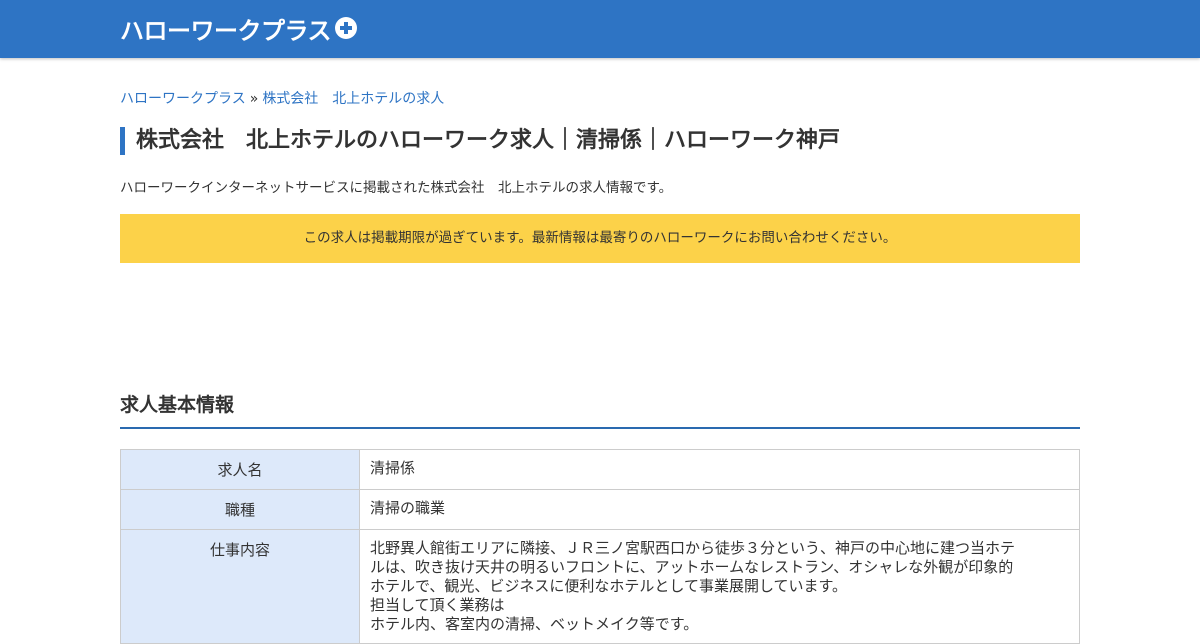 The height and width of the screenshot is (644, 1200). I want to click on breadcrumb-company-link: 株式会社 北上ホテルの求人, so click(353, 99).